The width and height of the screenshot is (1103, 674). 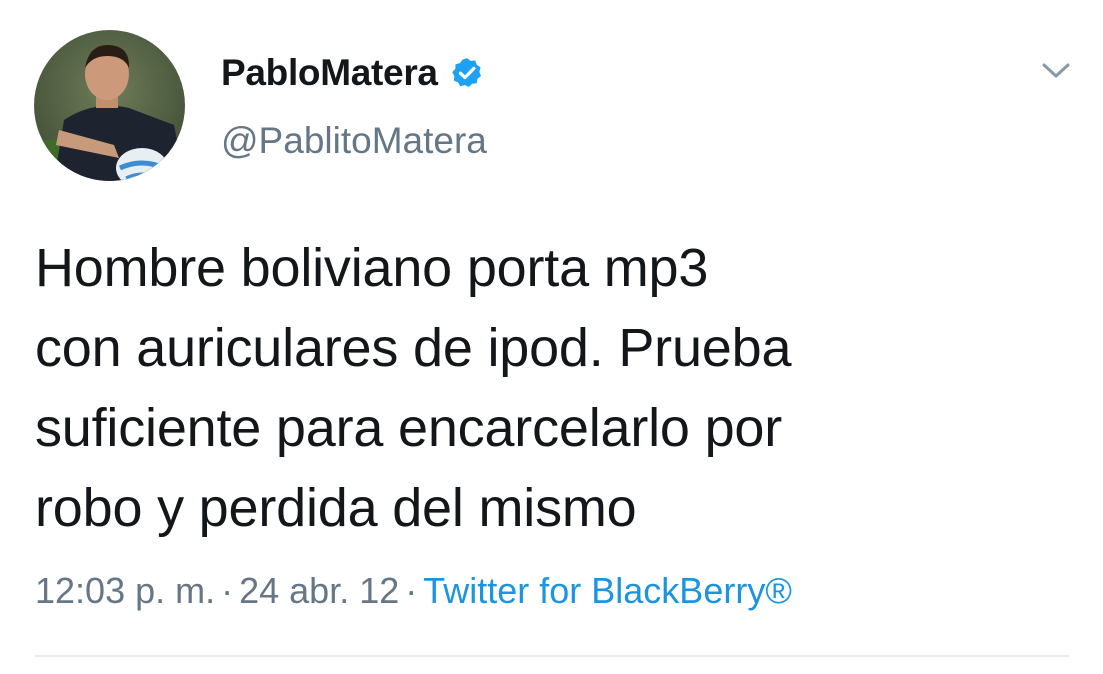 I want to click on avatar, so click(x=109, y=105).